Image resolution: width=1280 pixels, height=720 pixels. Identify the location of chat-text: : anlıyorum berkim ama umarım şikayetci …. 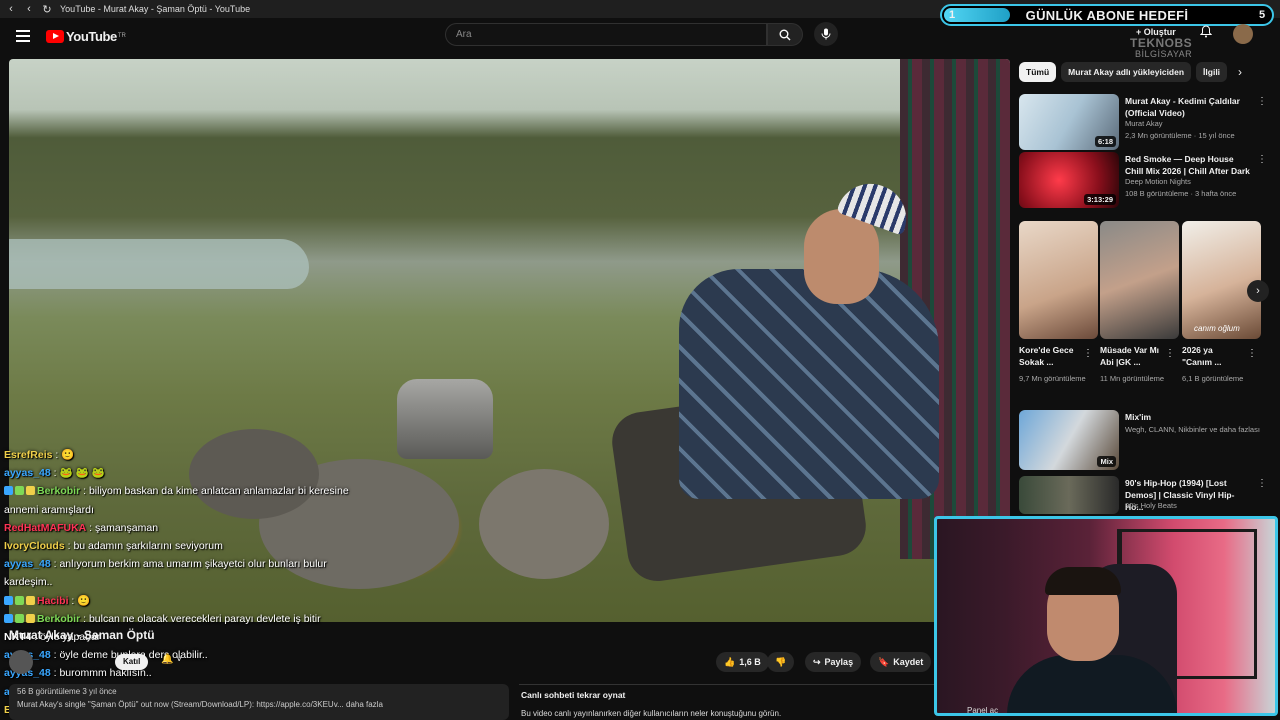
(188, 564).